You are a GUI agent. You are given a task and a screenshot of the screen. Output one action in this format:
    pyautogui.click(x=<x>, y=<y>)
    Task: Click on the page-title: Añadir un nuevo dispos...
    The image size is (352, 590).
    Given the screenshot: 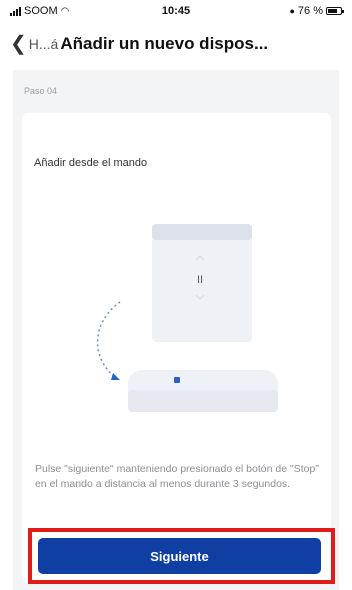 What is the action you would take?
    pyautogui.click(x=164, y=43)
    